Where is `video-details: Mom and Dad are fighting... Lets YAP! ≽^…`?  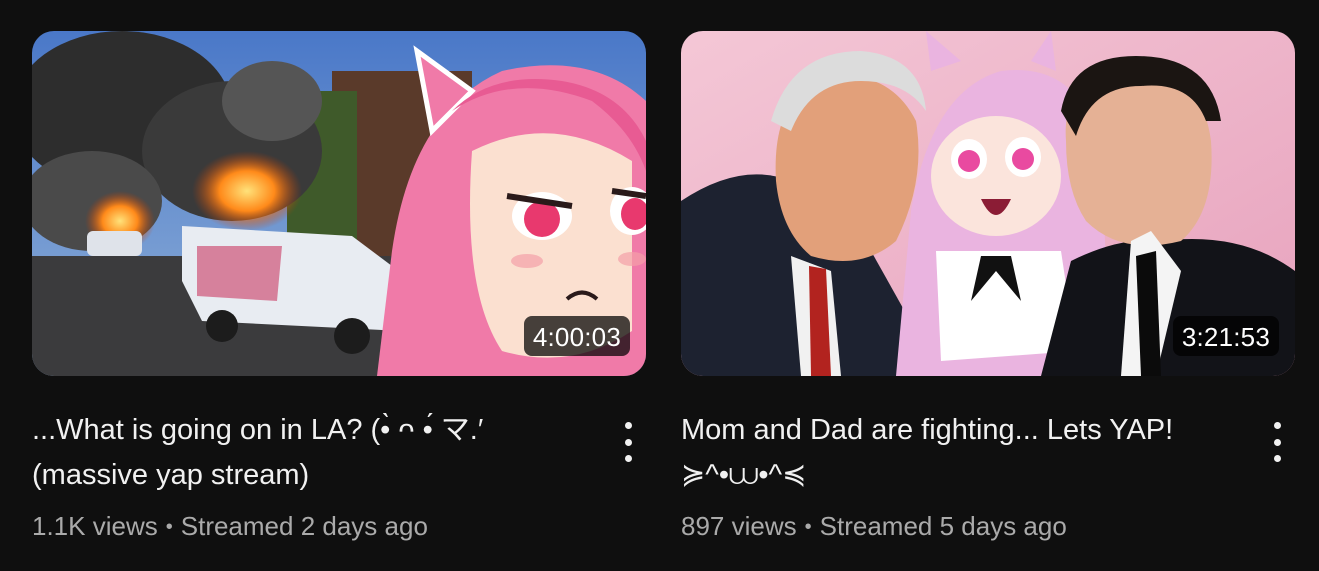
video-details: Mom and Dad are fighting... Lets YAP! ≽^… is located at coordinates (988, 475).